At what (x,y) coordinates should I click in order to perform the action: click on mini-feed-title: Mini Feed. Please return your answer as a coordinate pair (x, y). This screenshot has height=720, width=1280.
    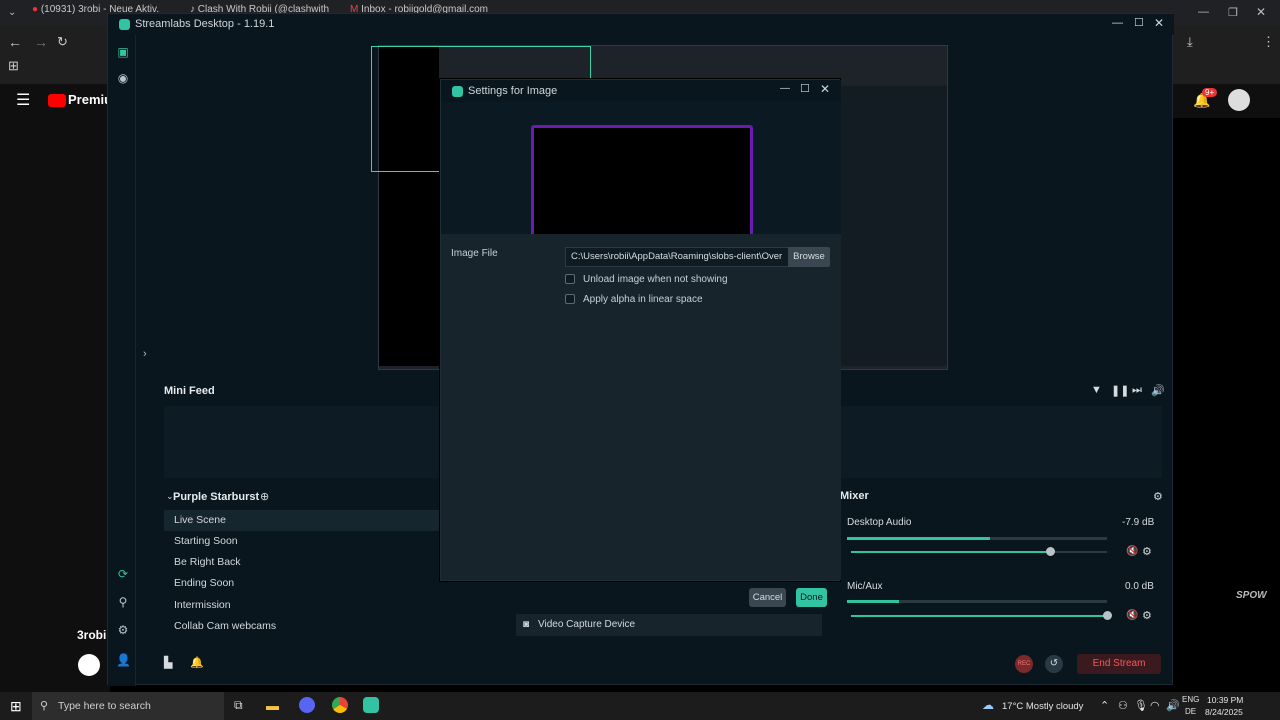
    Looking at the image, I should click on (189, 391).